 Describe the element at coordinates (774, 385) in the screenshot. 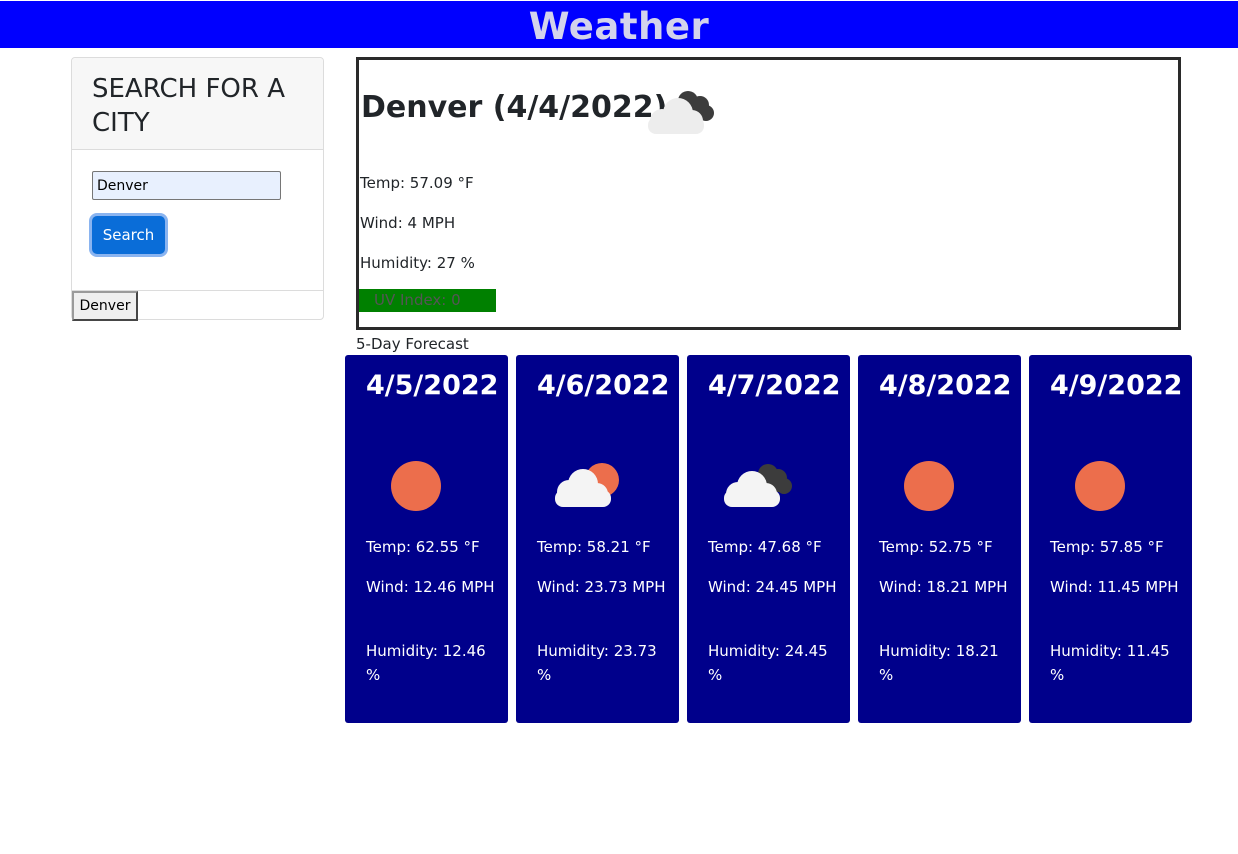

I see `forecast-date: 4/7/2022` at that location.